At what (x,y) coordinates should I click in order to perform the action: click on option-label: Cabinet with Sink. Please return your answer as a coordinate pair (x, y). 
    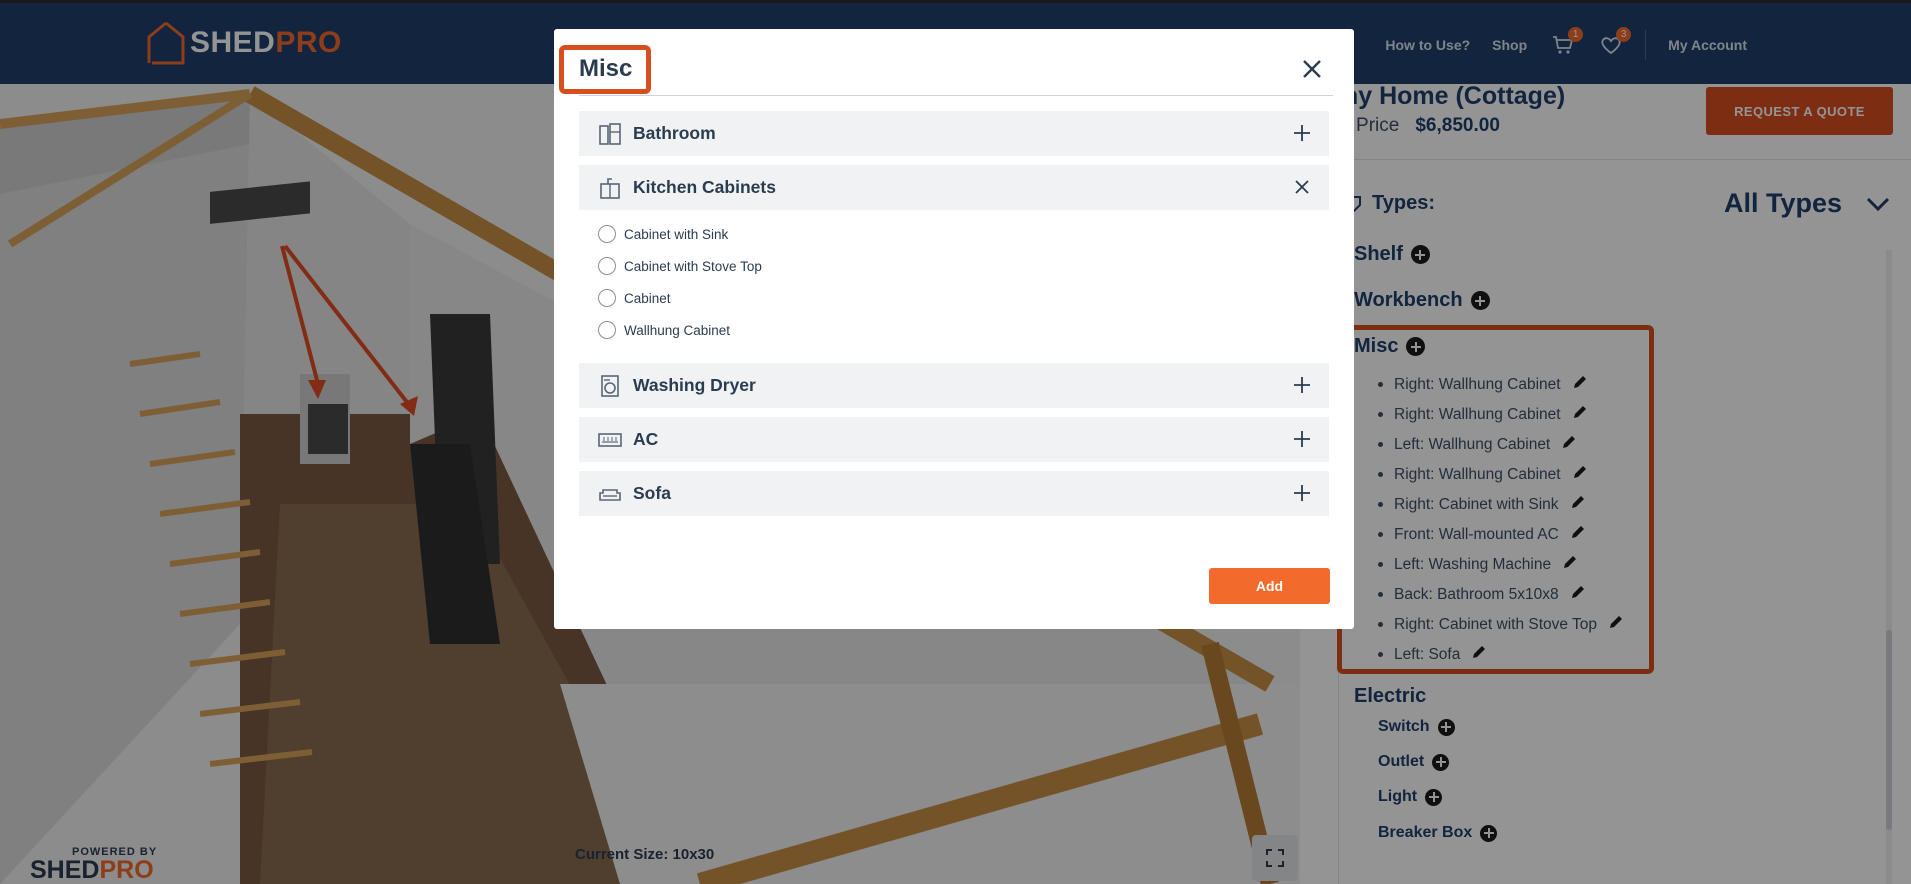
    Looking at the image, I should click on (676, 234).